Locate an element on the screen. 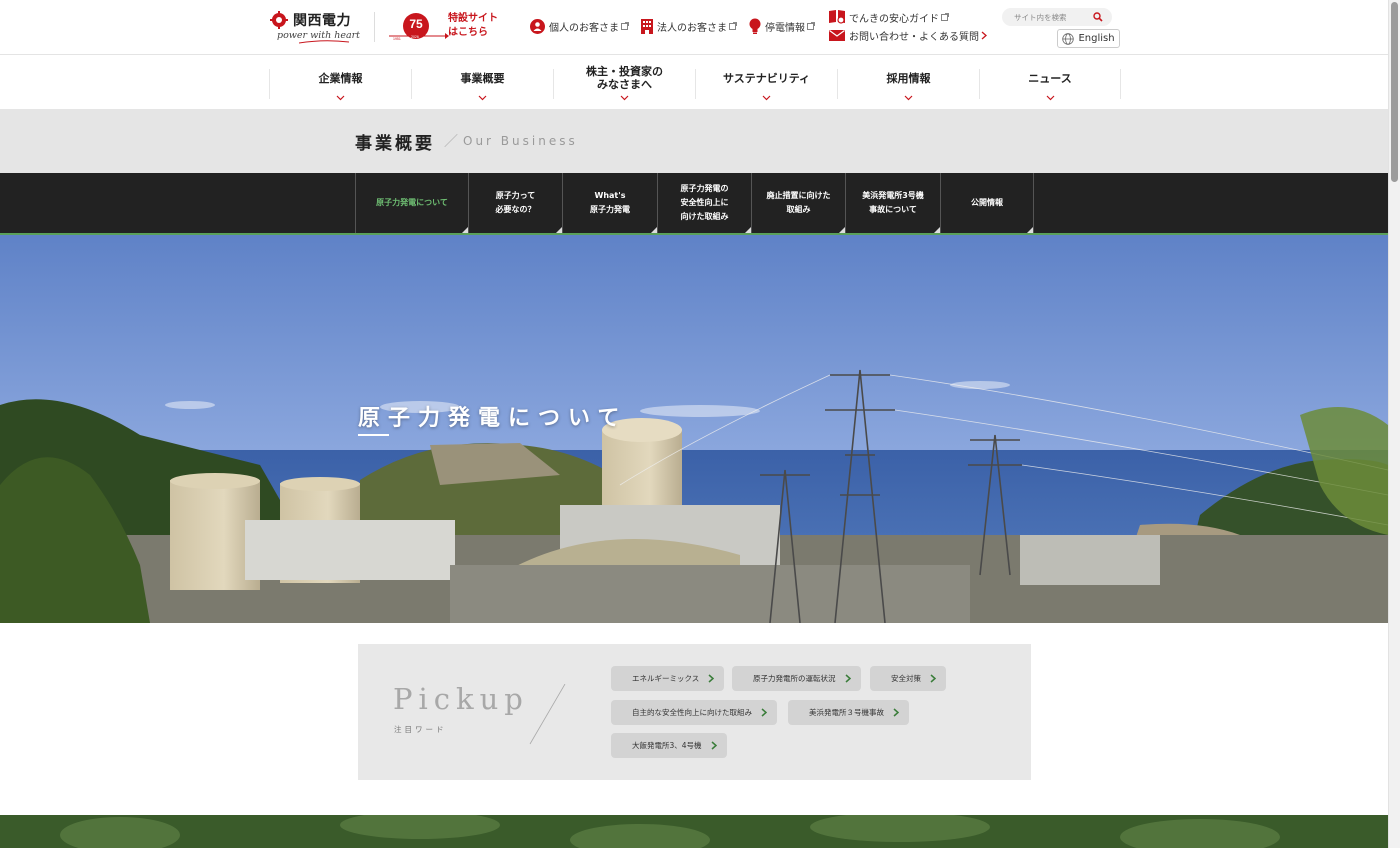 This screenshot has width=1400, height=848. anniversary-year-end: 2026 is located at coordinates (415, 37).